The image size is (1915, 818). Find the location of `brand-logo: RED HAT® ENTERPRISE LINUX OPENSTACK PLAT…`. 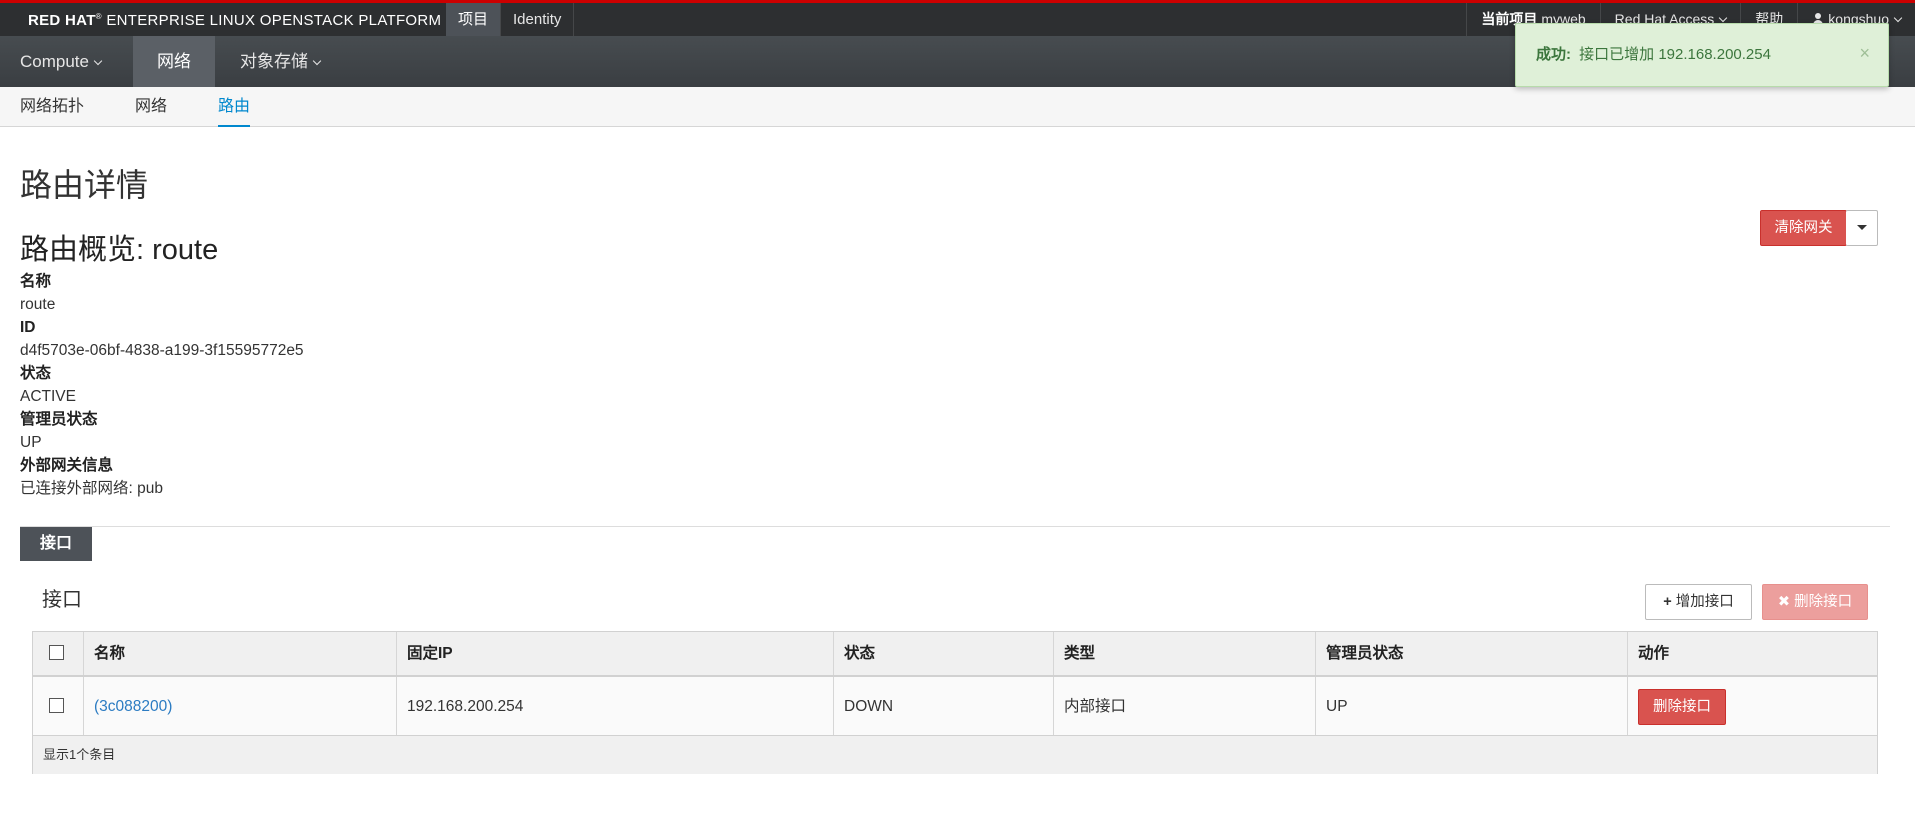

brand-logo: RED HAT® ENTERPRISE LINUX OPENSTACK PLAT… is located at coordinates (234, 20).